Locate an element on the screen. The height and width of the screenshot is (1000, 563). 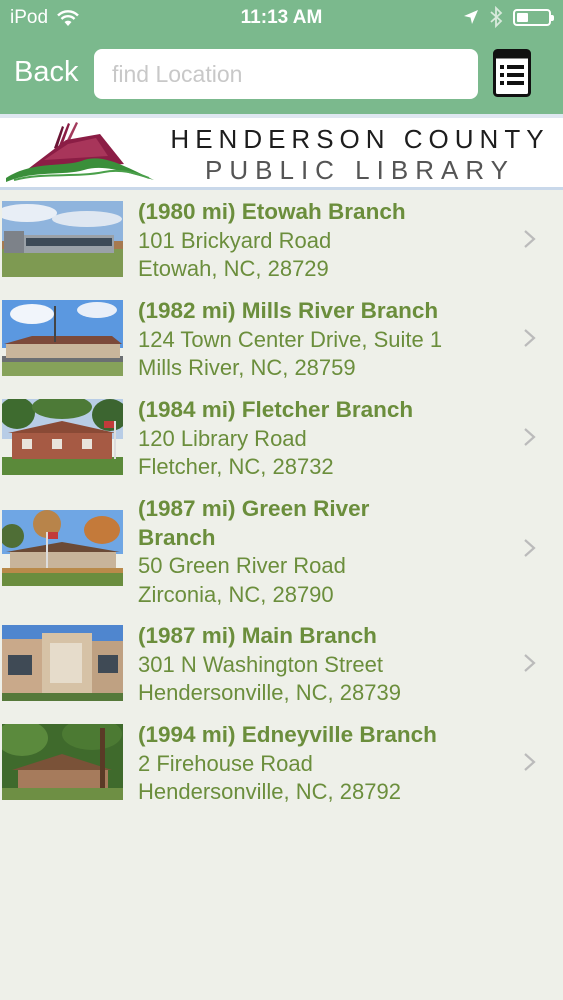
branch-city-line: Hendersonville, NC, 28792 is located at coordinates (269, 791).